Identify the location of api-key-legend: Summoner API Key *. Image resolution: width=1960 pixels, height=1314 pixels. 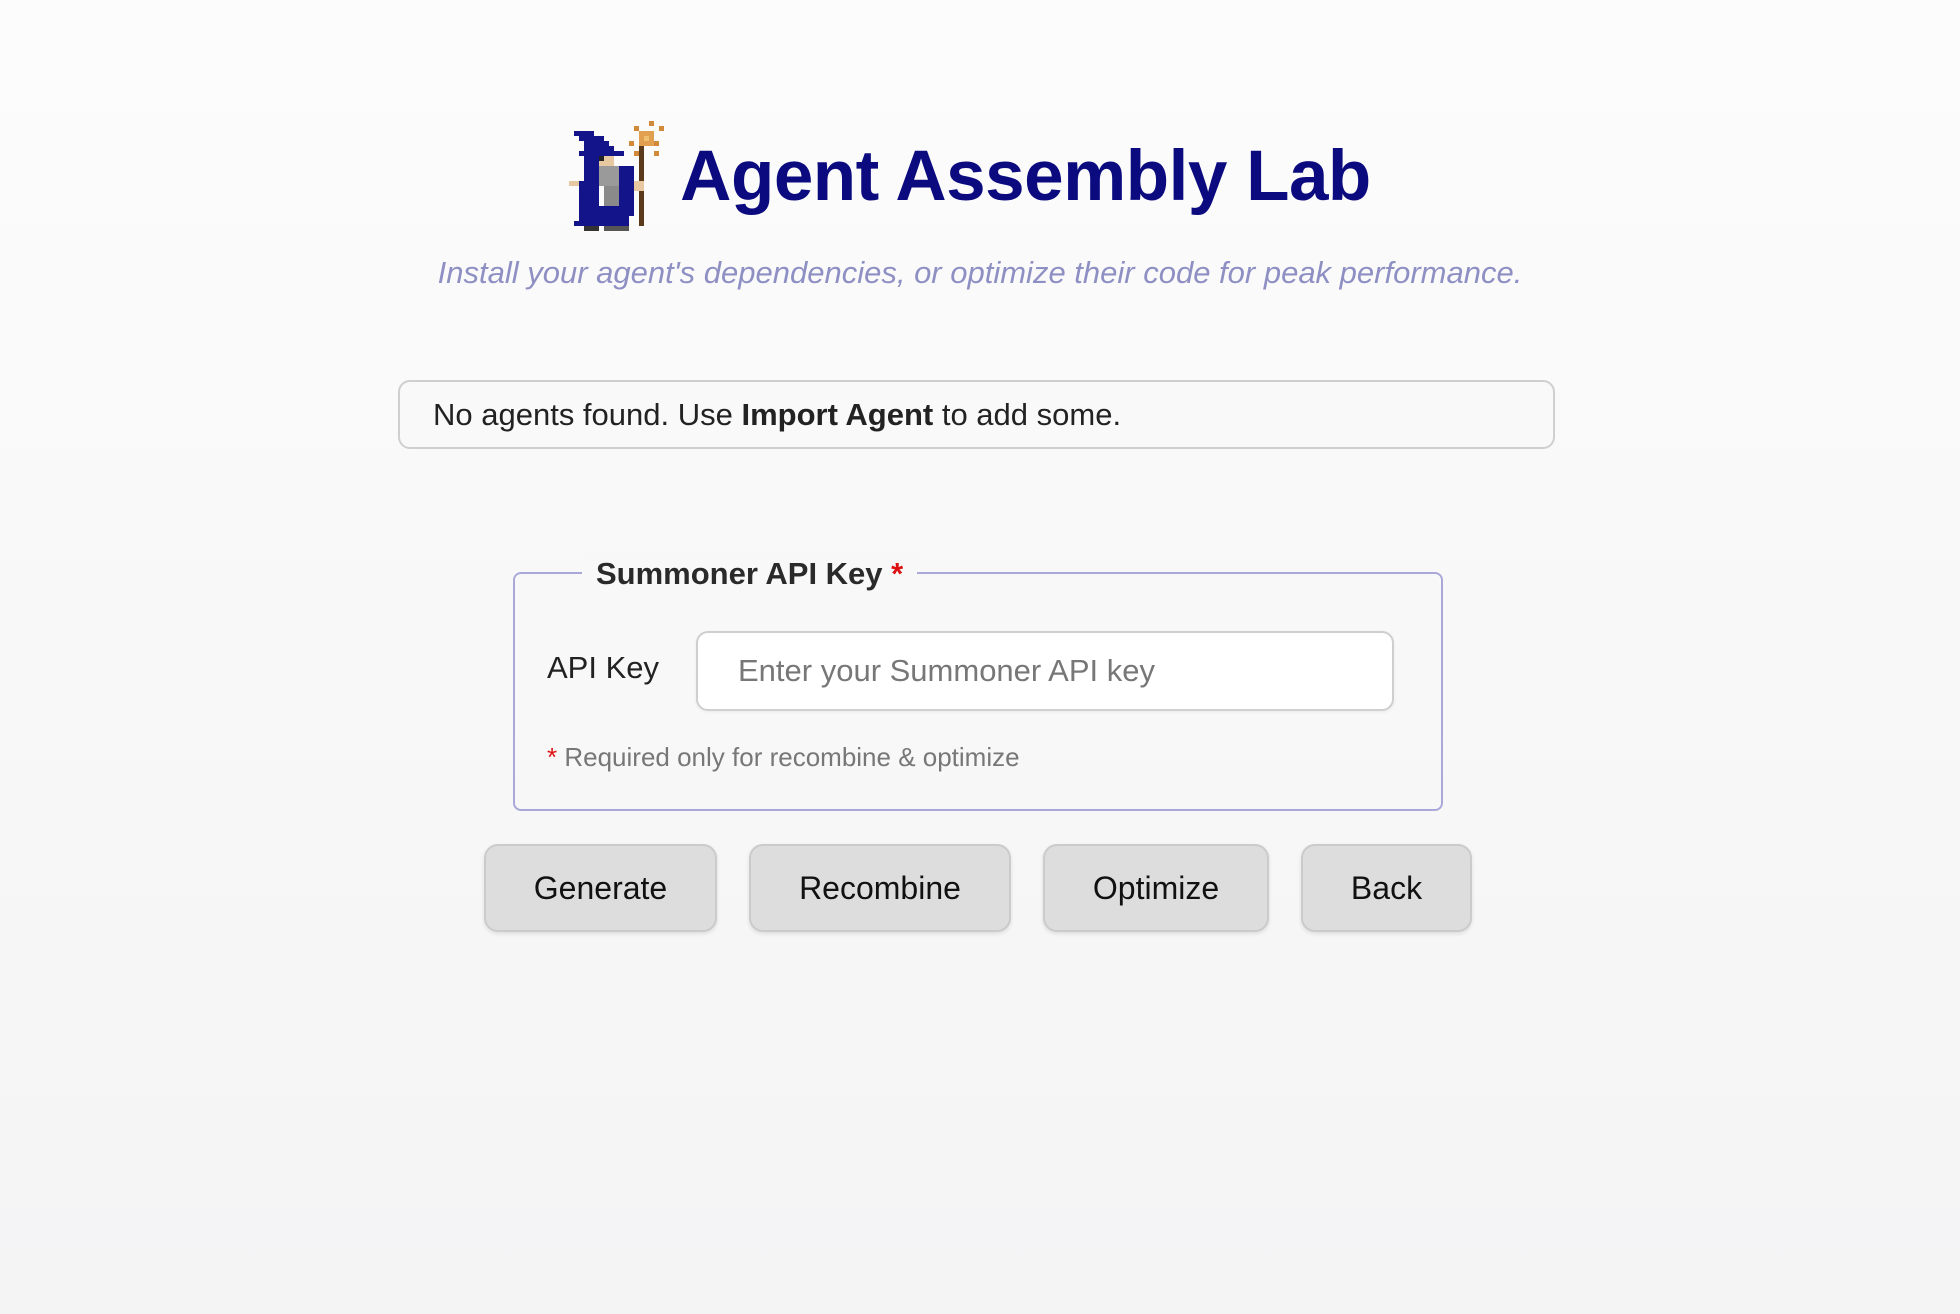
(750, 574).